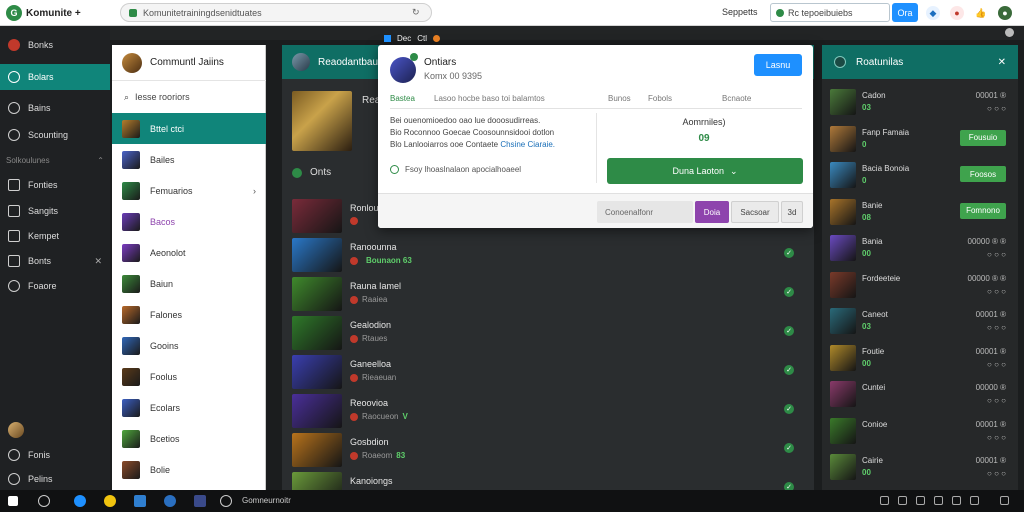 This screenshot has width=1024, height=512. What do you see at coordinates (921, 175) in the screenshot?
I see `right-row: Bacia Bonoia 0 Foosos` at bounding box center [921, 175].